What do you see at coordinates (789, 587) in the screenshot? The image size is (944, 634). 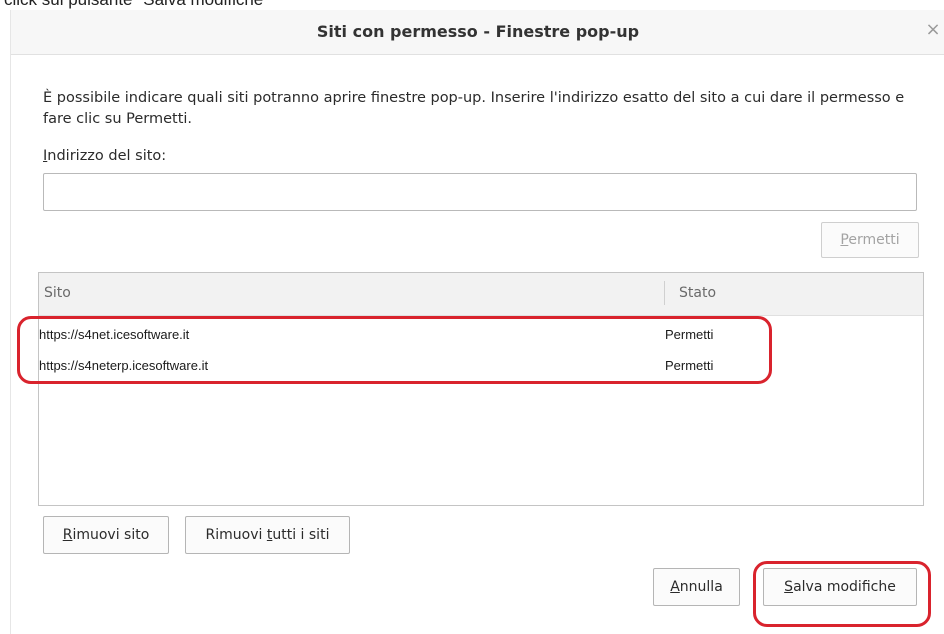 I see `save-accesskey: S` at bounding box center [789, 587].